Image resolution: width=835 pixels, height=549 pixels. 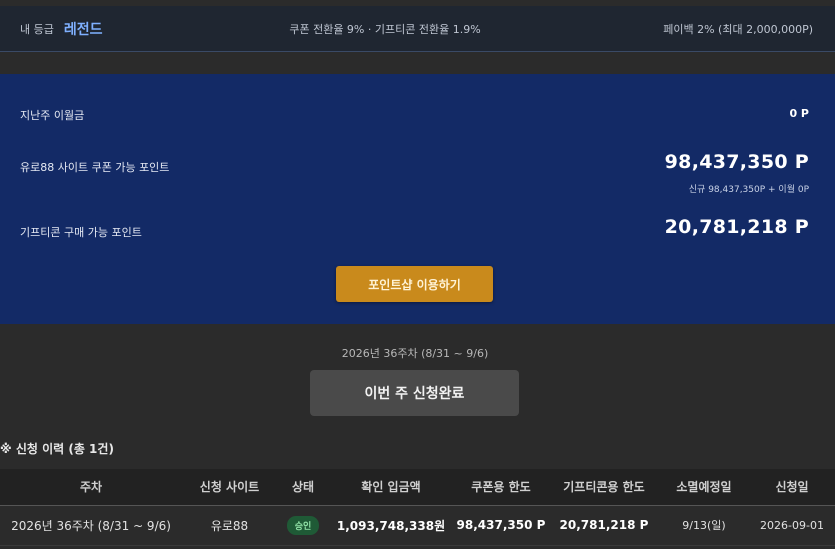 What do you see at coordinates (52, 115) in the screenshot?
I see `carryover-label: 지난주 이월금` at bounding box center [52, 115].